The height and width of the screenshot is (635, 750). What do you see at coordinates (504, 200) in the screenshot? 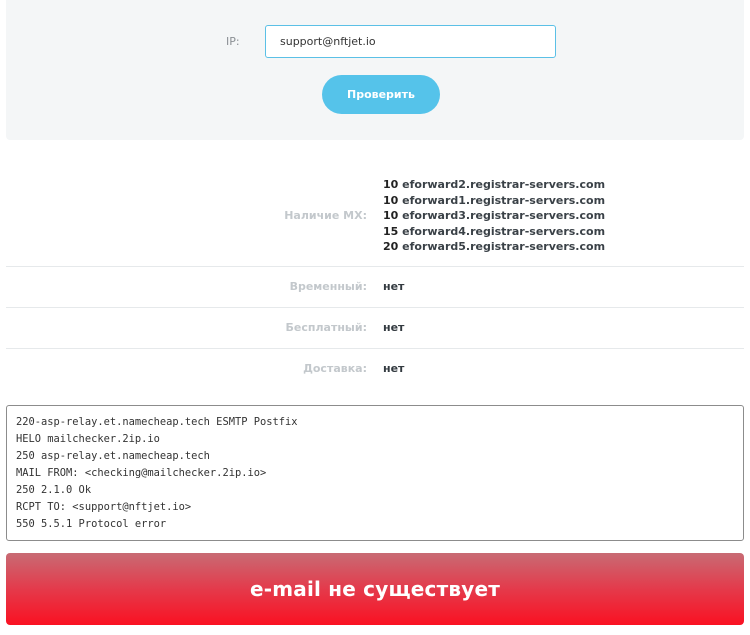
I see `mx-host: eforward1.registrar-servers.com` at bounding box center [504, 200].